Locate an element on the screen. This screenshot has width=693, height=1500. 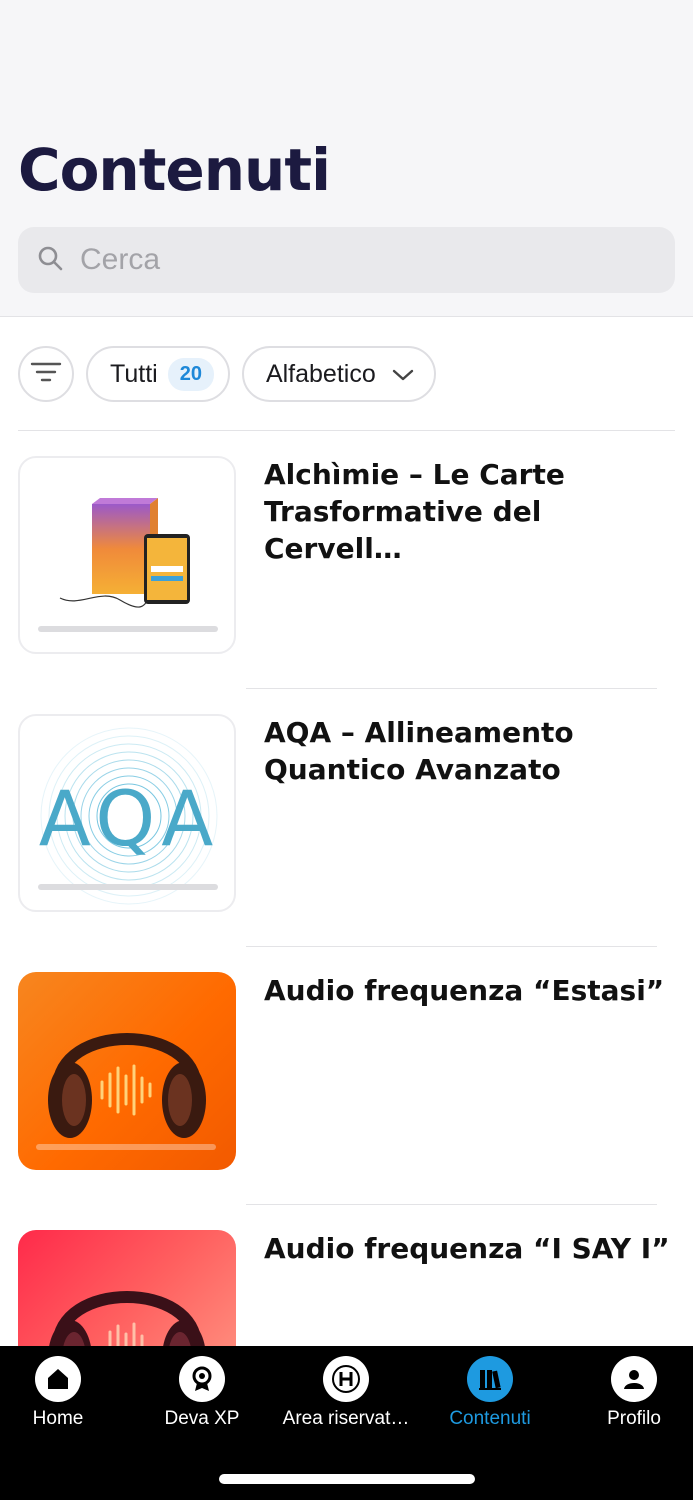
h-letter-icon is located at coordinates (346, 1379).